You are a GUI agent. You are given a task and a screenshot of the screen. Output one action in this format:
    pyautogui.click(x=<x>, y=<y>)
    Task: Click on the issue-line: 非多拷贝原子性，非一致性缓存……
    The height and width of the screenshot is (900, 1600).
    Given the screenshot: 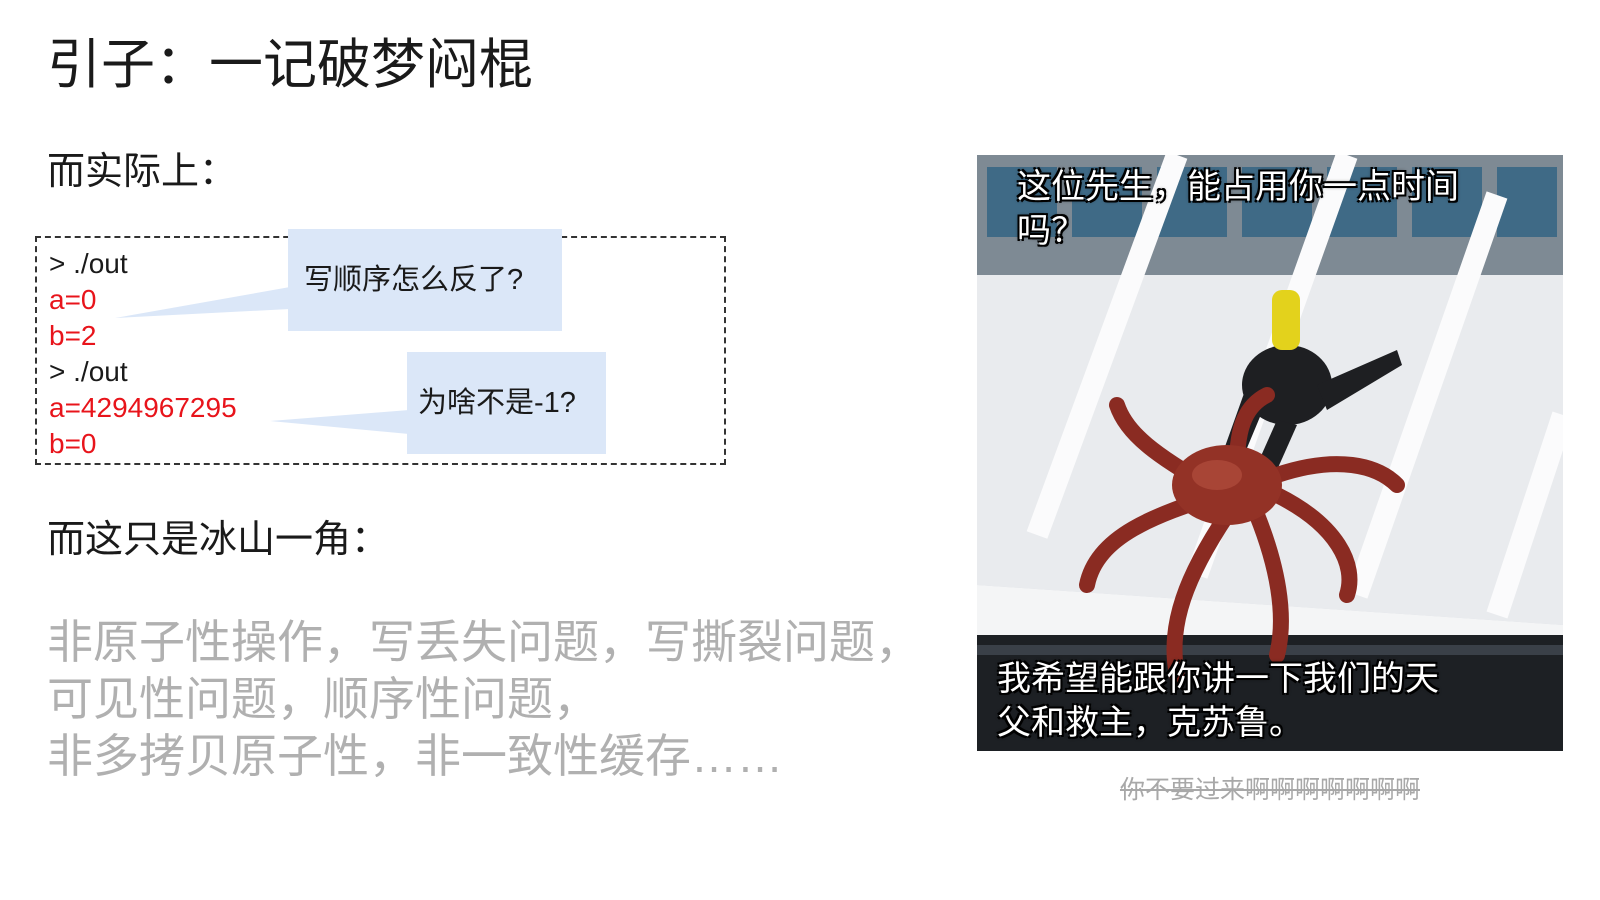 What is the action you would take?
    pyautogui.click(x=415, y=756)
    